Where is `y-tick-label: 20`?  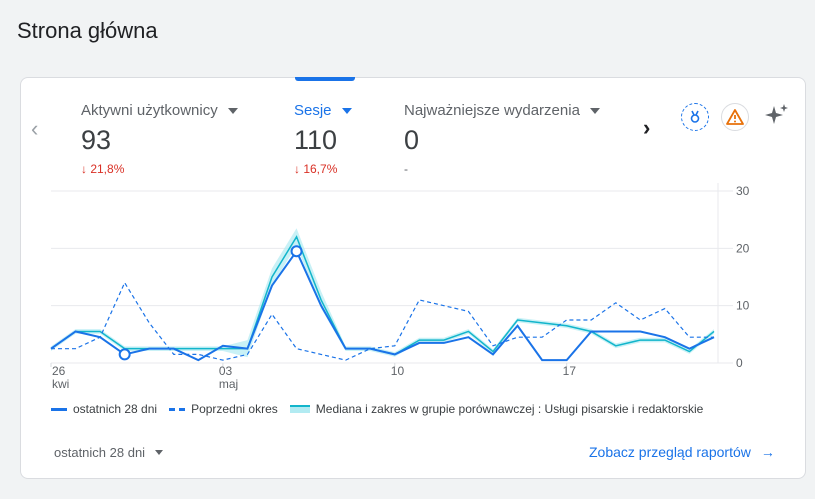
y-tick-label: 20 is located at coordinates (743, 248).